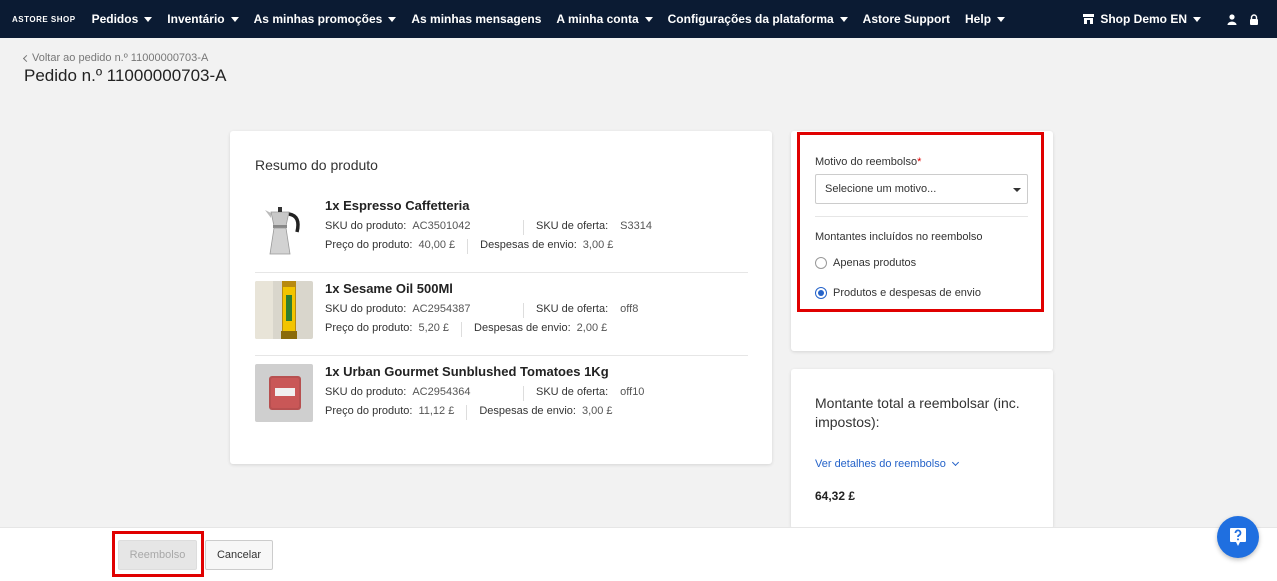 This screenshot has width=1277, height=581. I want to click on nav-item-label: Inventário, so click(196, 19).